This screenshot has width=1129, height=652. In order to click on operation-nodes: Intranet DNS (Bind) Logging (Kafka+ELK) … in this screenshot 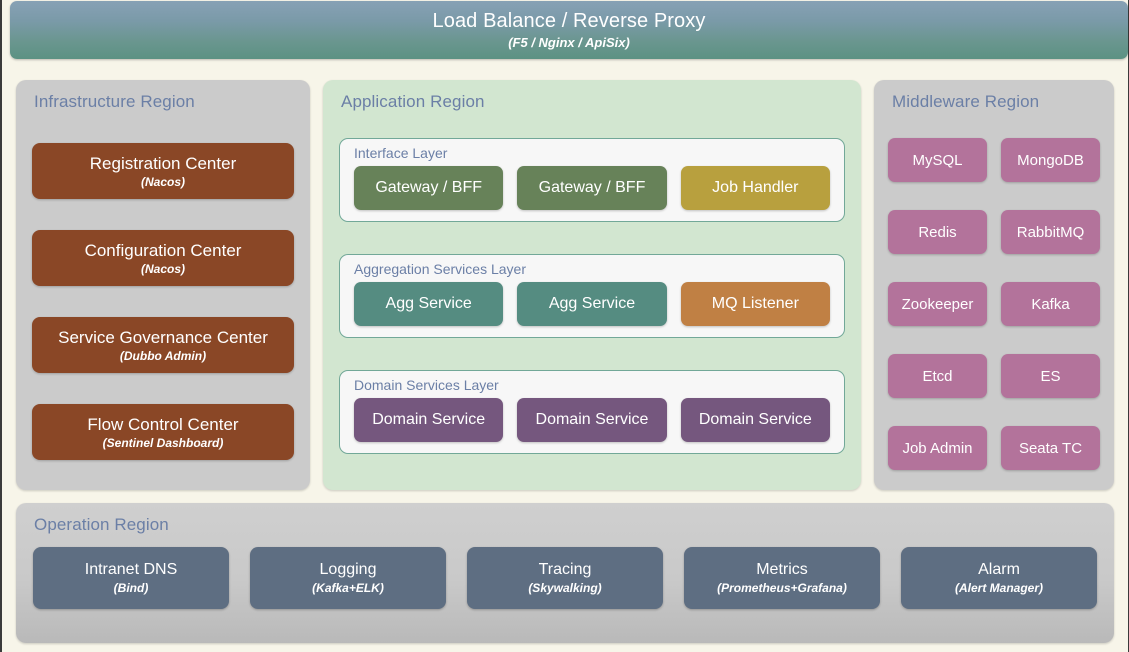, I will do `click(565, 578)`.